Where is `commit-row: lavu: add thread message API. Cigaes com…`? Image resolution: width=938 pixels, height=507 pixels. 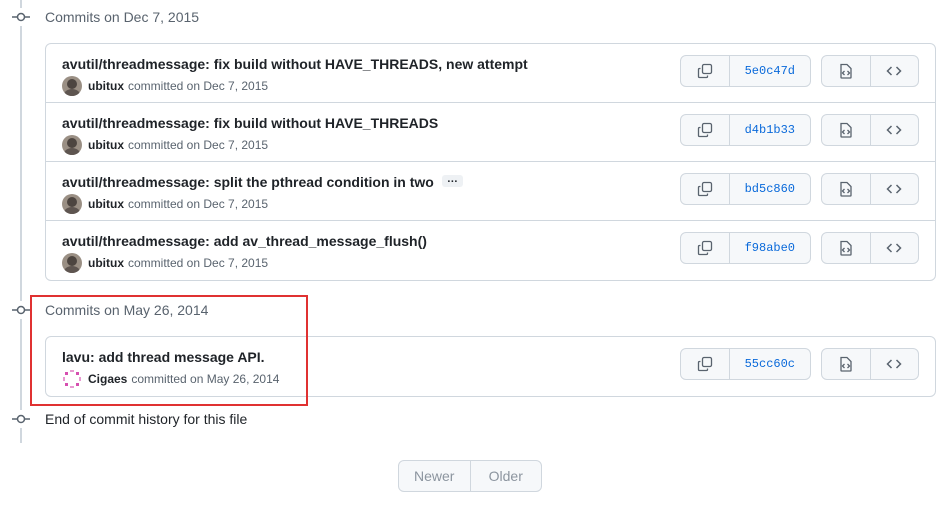 commit-row: lavu: add thread message API. Cigaes com… is located at coordinates (490, 366).